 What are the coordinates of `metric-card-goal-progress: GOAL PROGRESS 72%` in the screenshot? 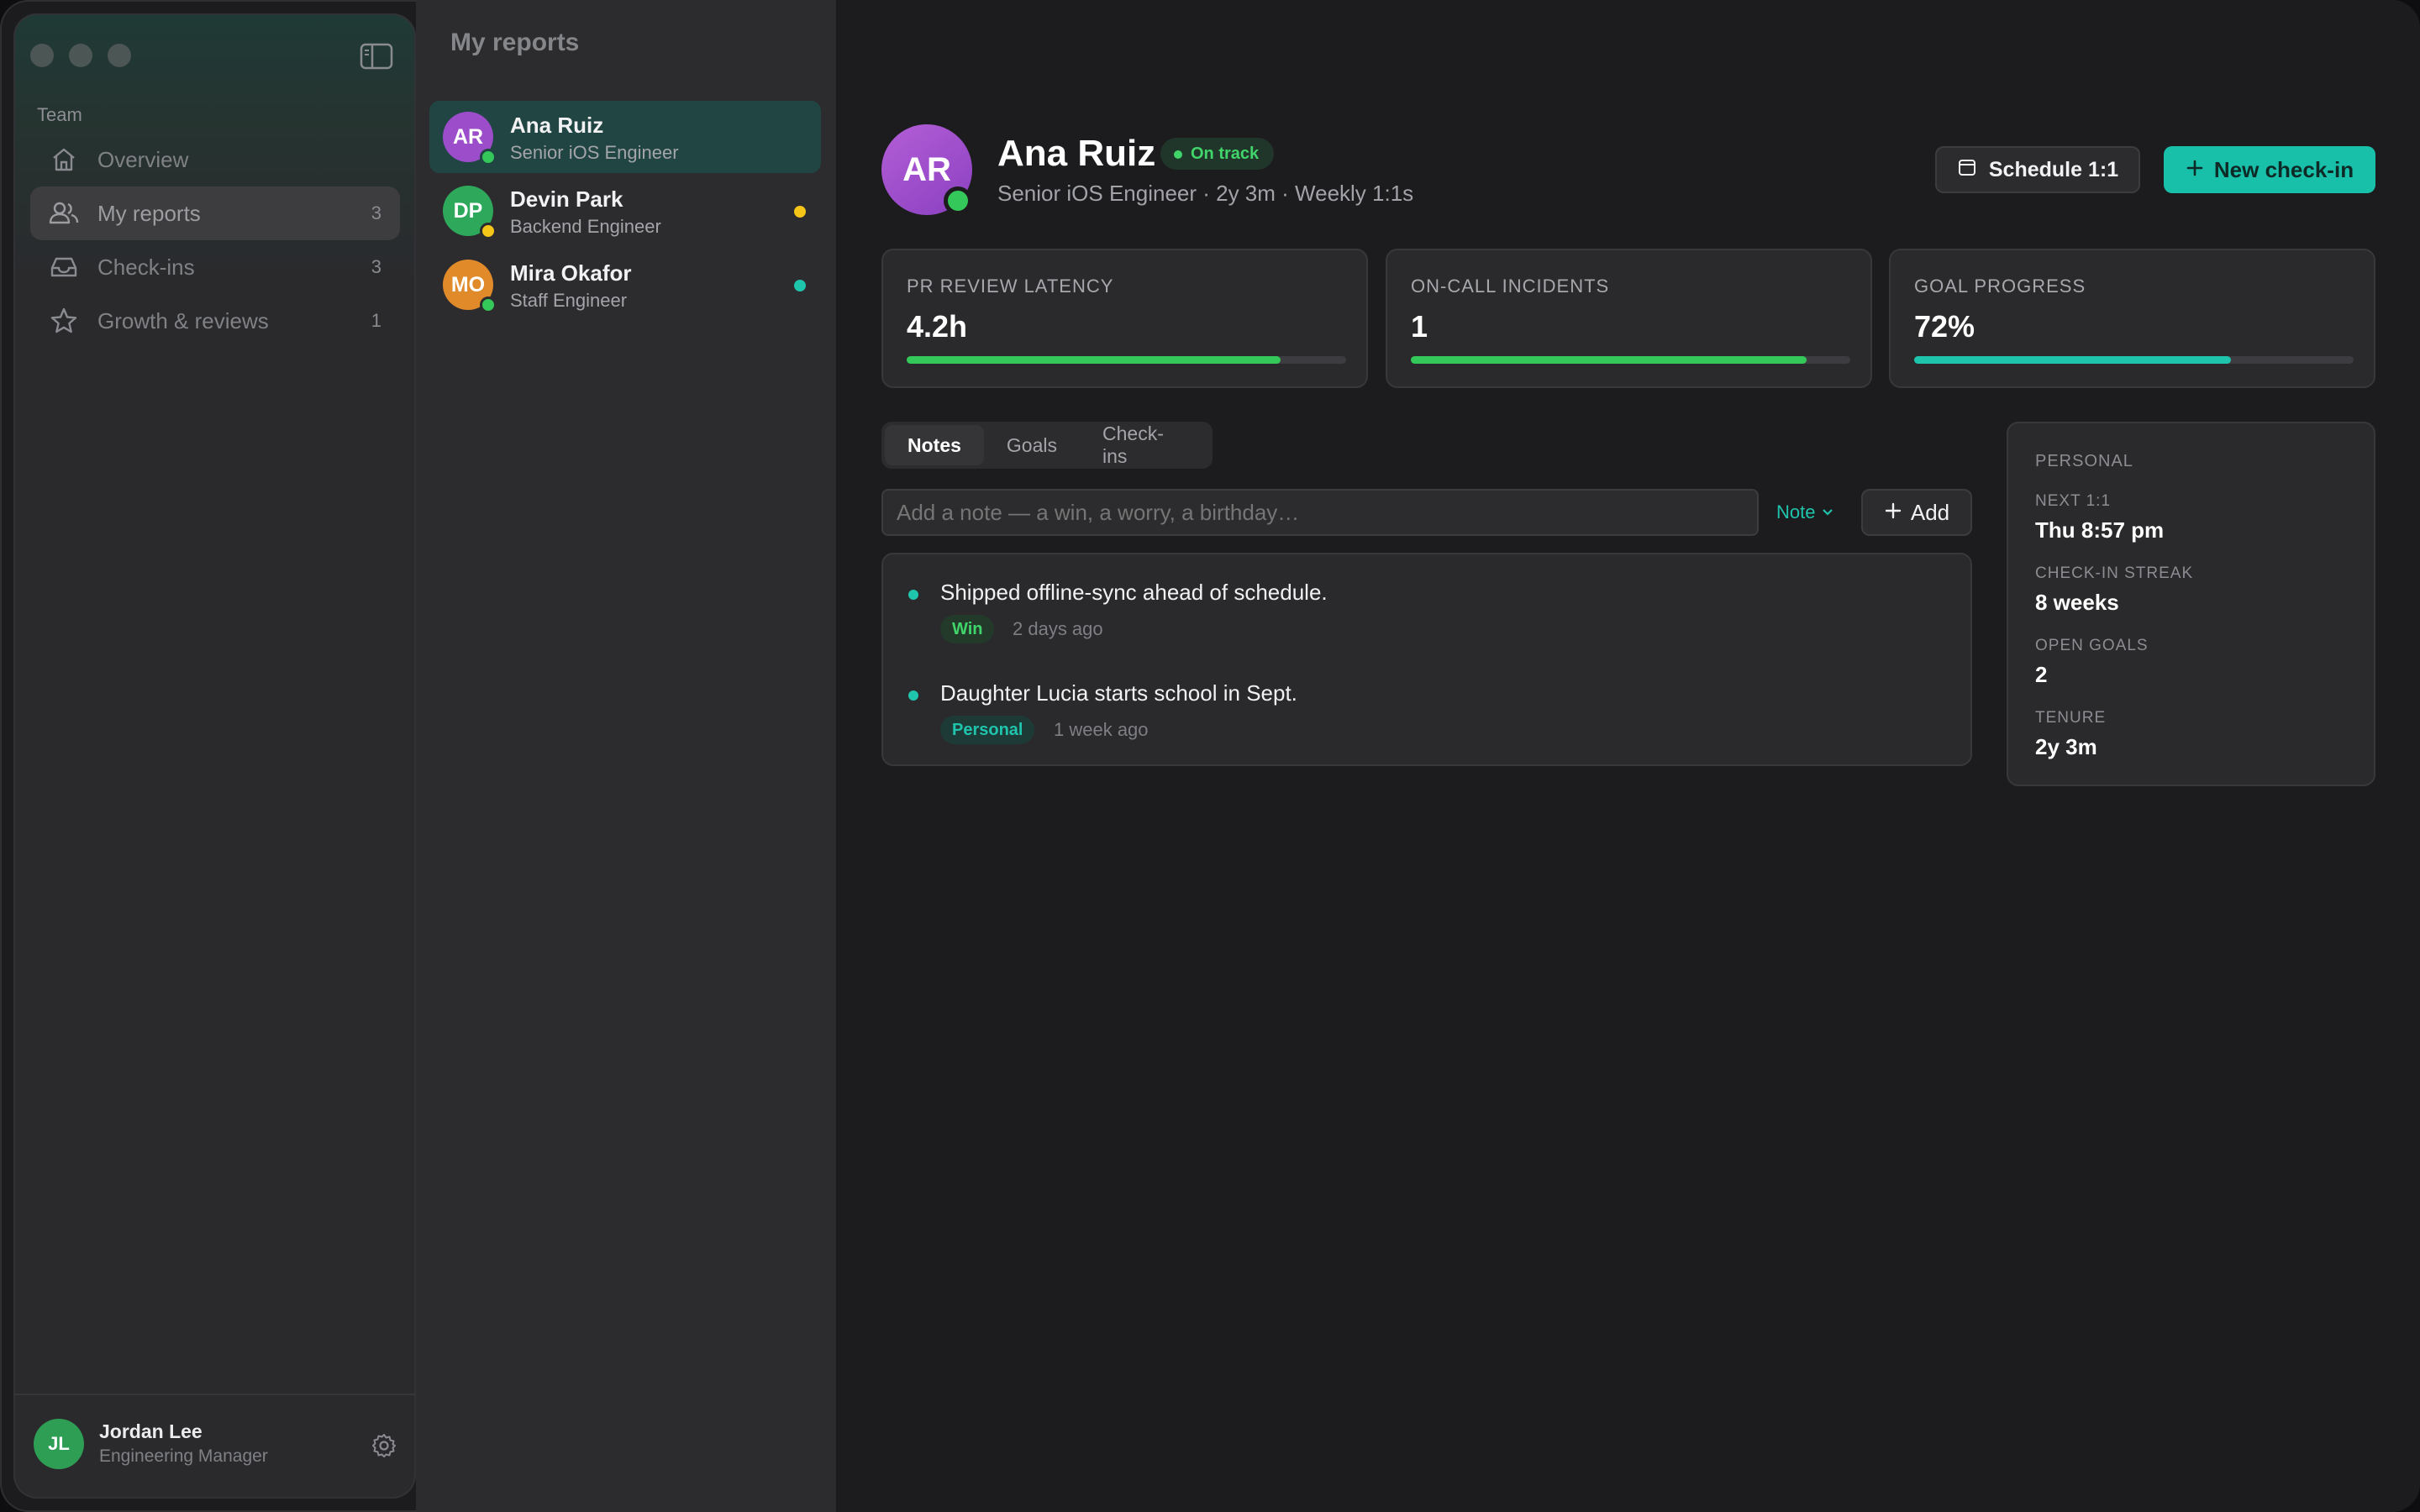 It's located at (2132, 318).